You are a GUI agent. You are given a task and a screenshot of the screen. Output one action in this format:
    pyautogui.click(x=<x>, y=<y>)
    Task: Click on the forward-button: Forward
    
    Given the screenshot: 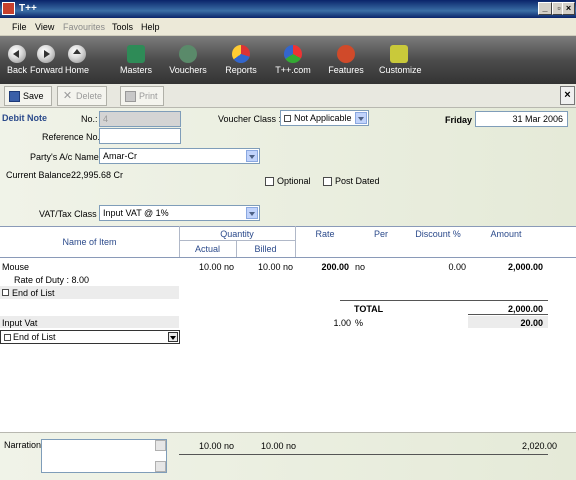 What is the action you would take?
    pyautogui.click(x=47, y=60)
    